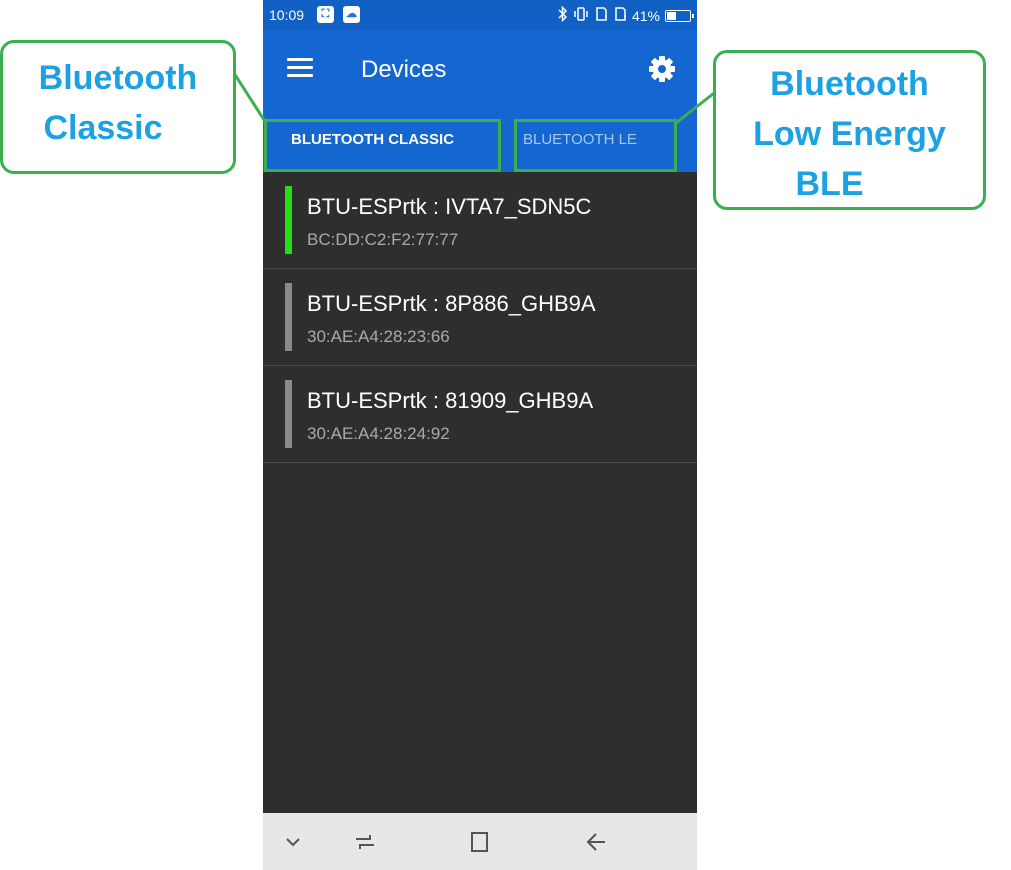  I want to click on status-indicators: 41%, so click(626, 15).